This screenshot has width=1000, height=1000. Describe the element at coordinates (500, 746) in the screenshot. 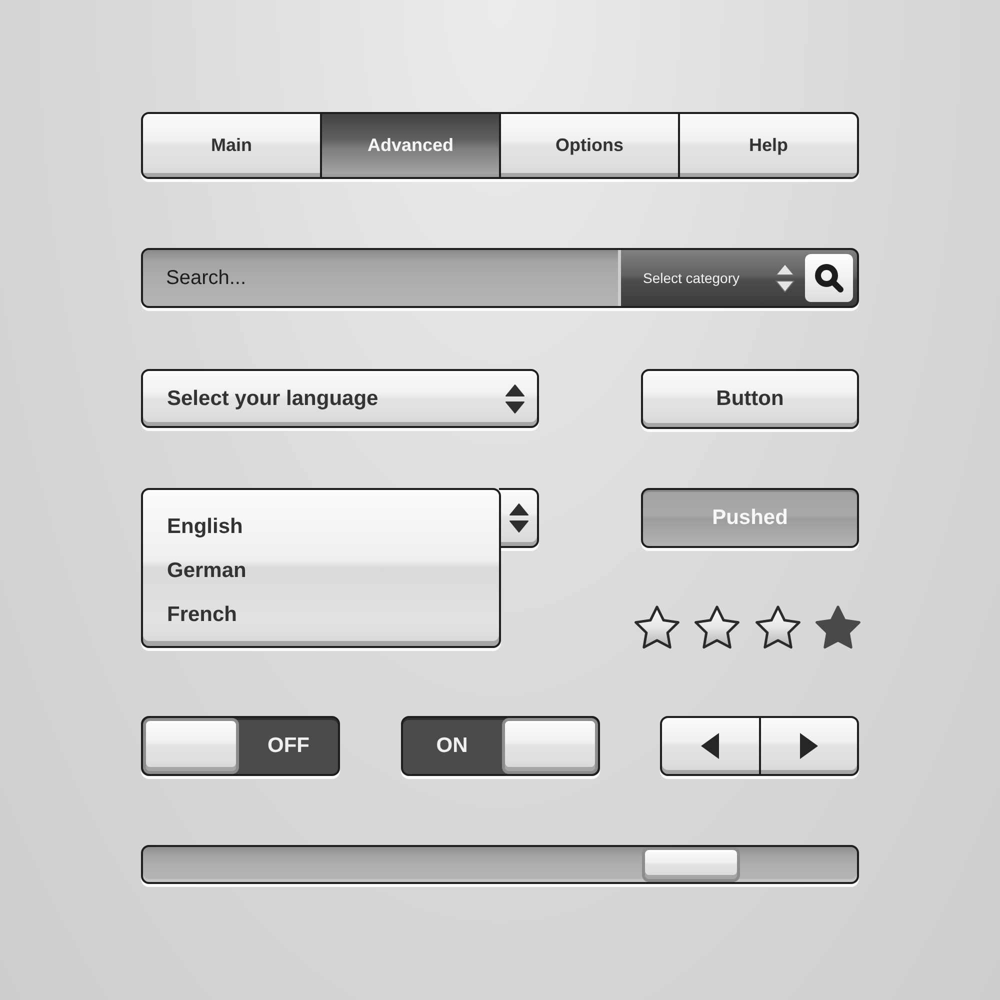

I see `toggle-switch: ON` at that location.